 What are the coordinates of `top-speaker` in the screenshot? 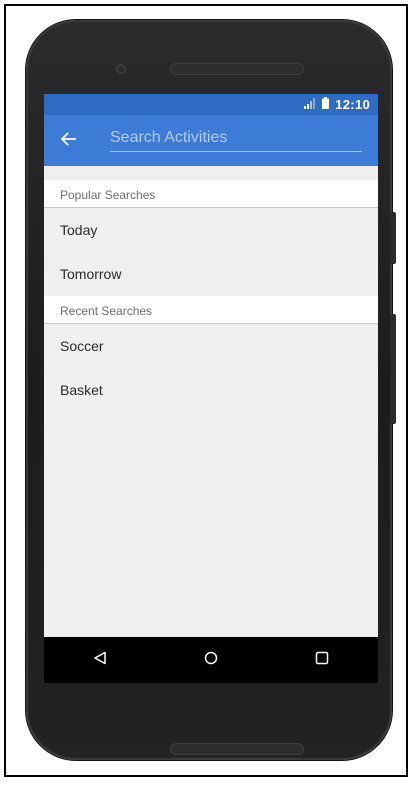 It's located at (237, 69).